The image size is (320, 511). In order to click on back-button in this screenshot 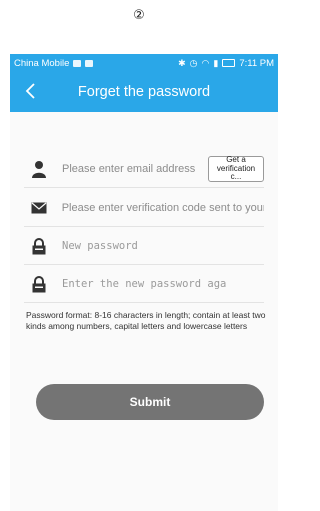, I will do `click(30, 91)`.